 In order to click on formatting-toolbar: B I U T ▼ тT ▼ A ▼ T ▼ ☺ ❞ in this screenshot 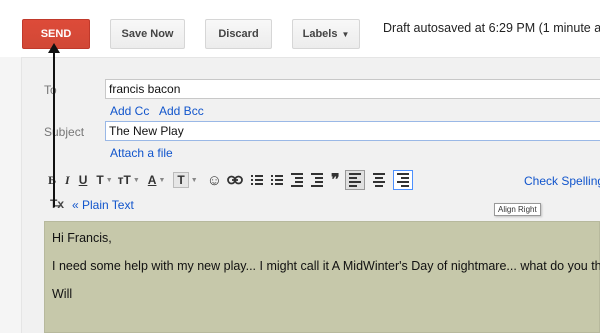, I will do `click(230, 180)`.